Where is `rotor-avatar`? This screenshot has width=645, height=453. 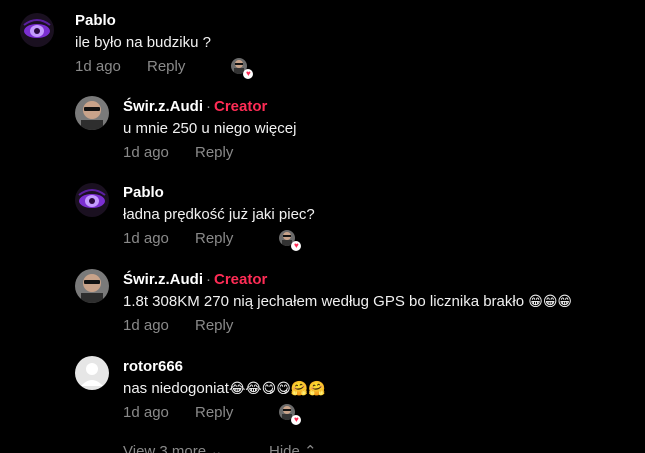
rotor-avatar is located at coordinates (92, 373).